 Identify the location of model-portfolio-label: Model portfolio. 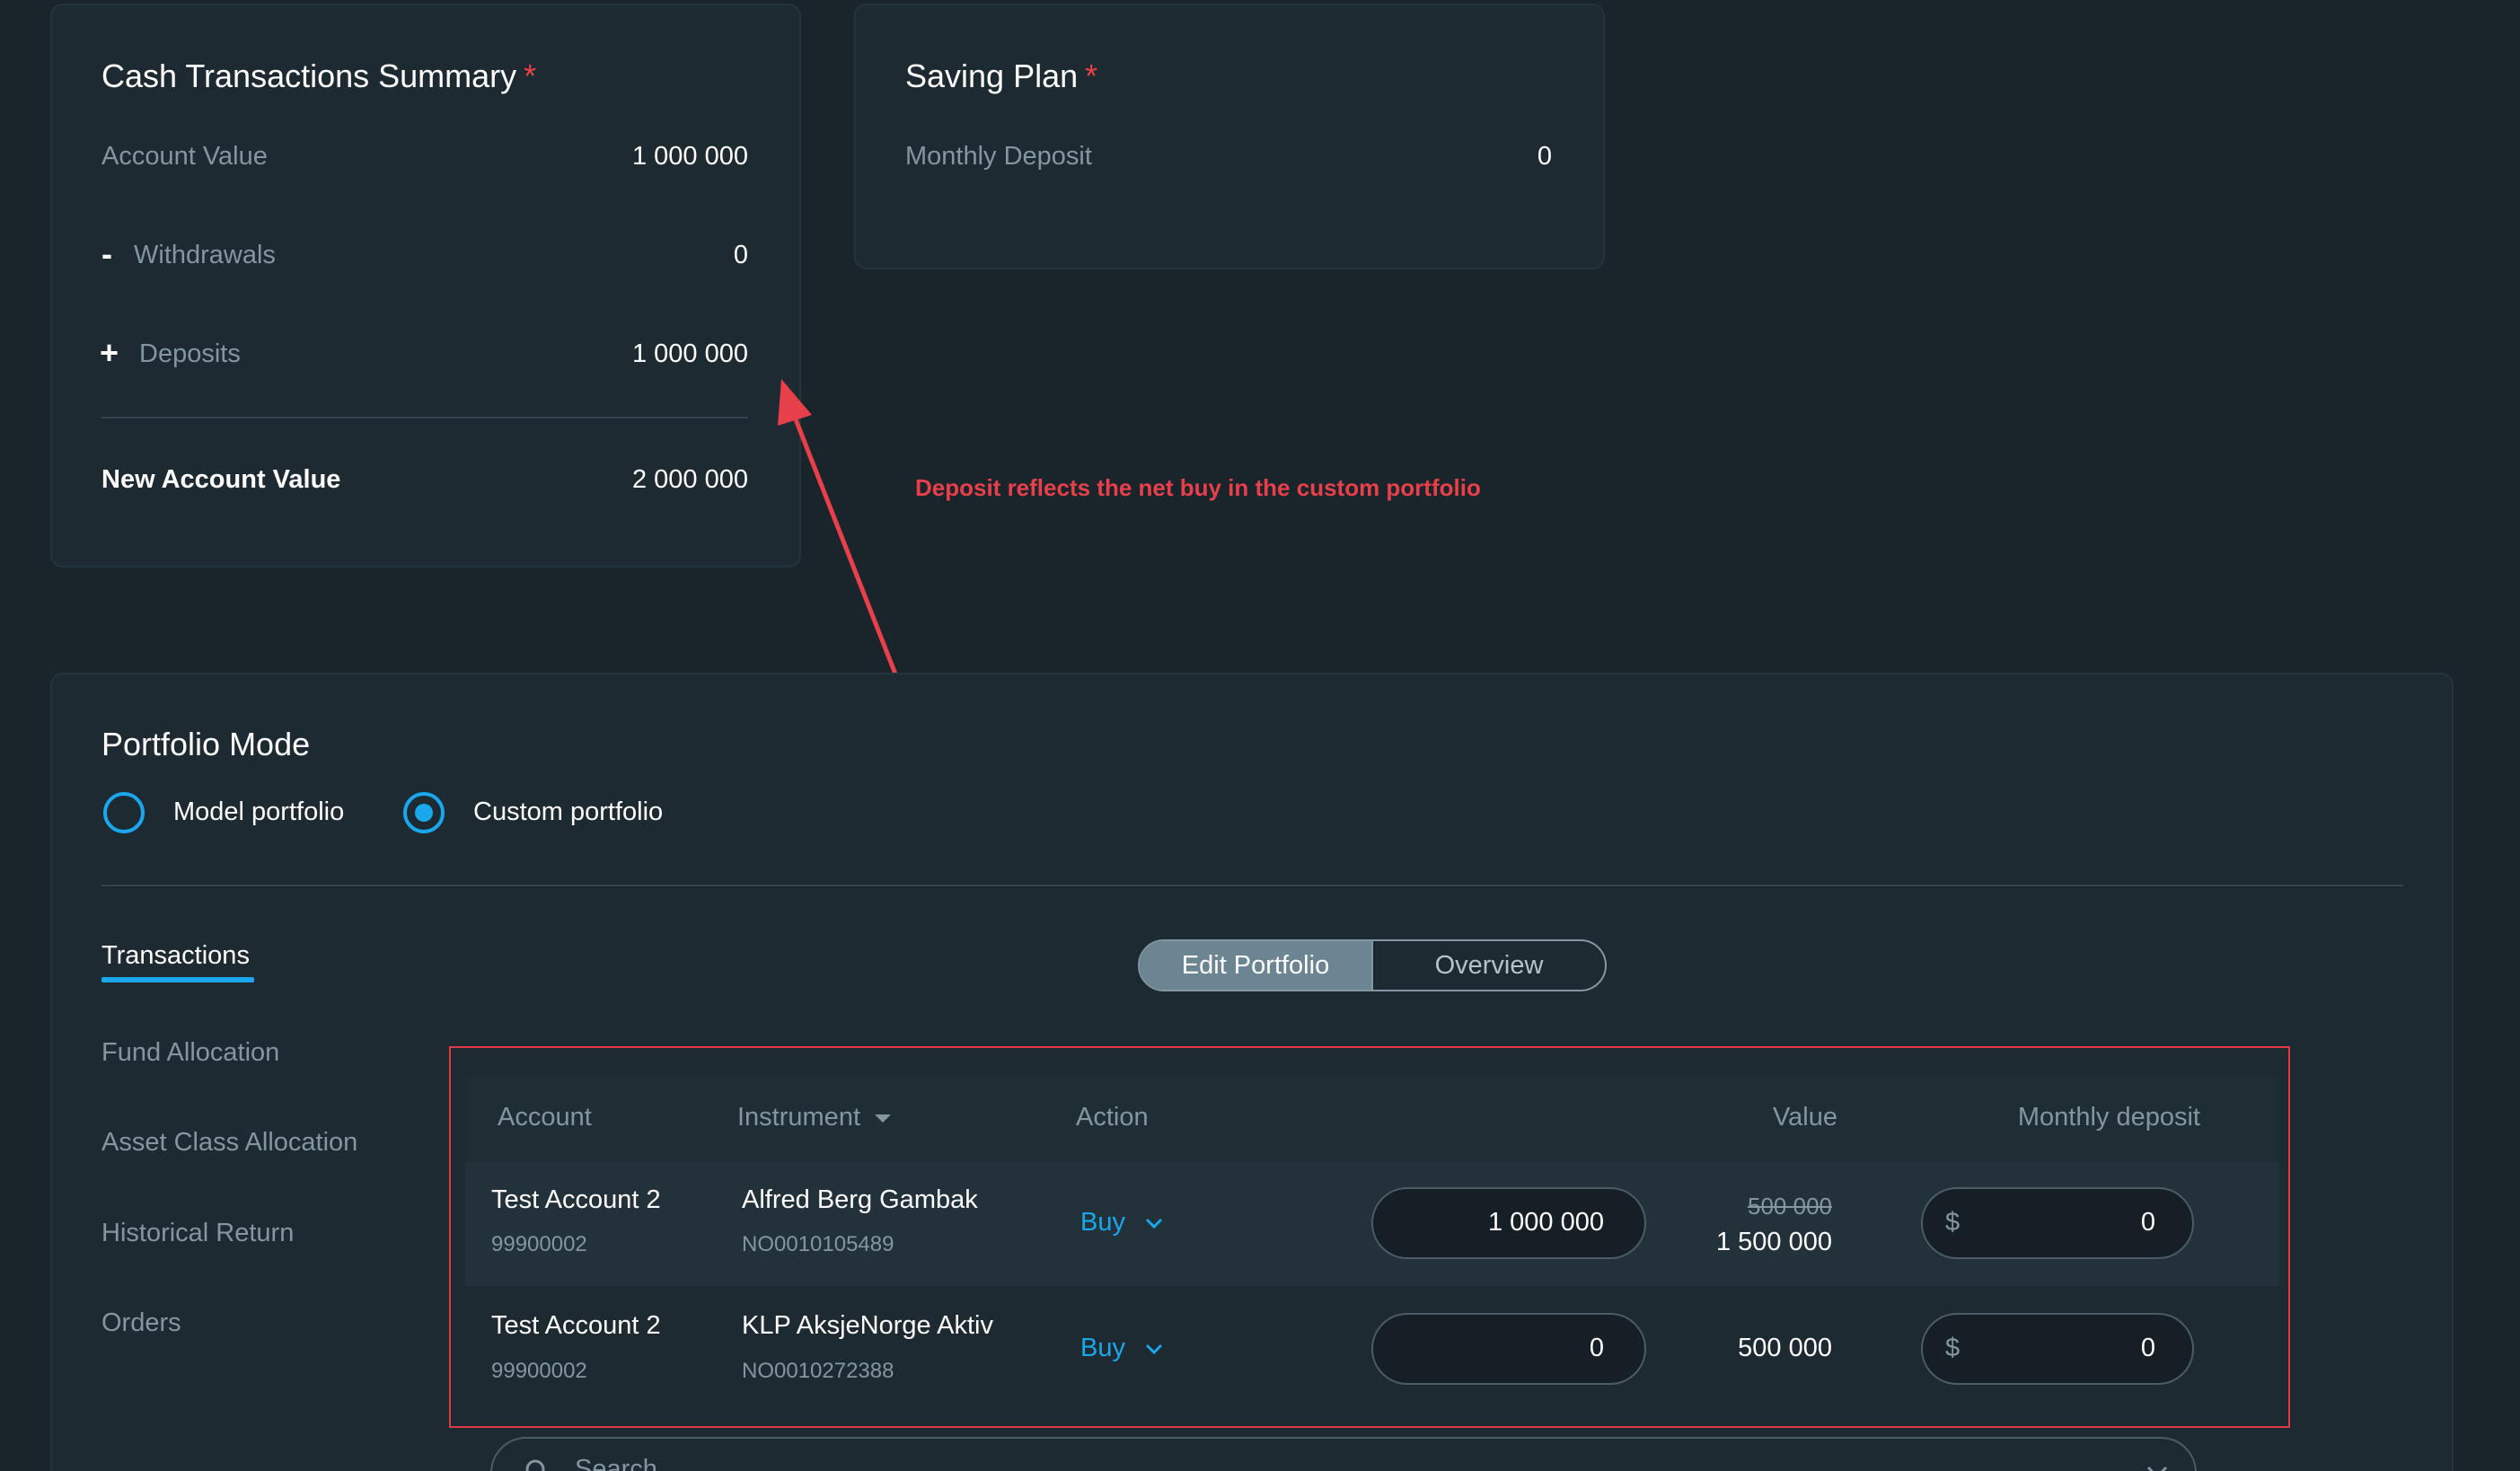
(258, 812).